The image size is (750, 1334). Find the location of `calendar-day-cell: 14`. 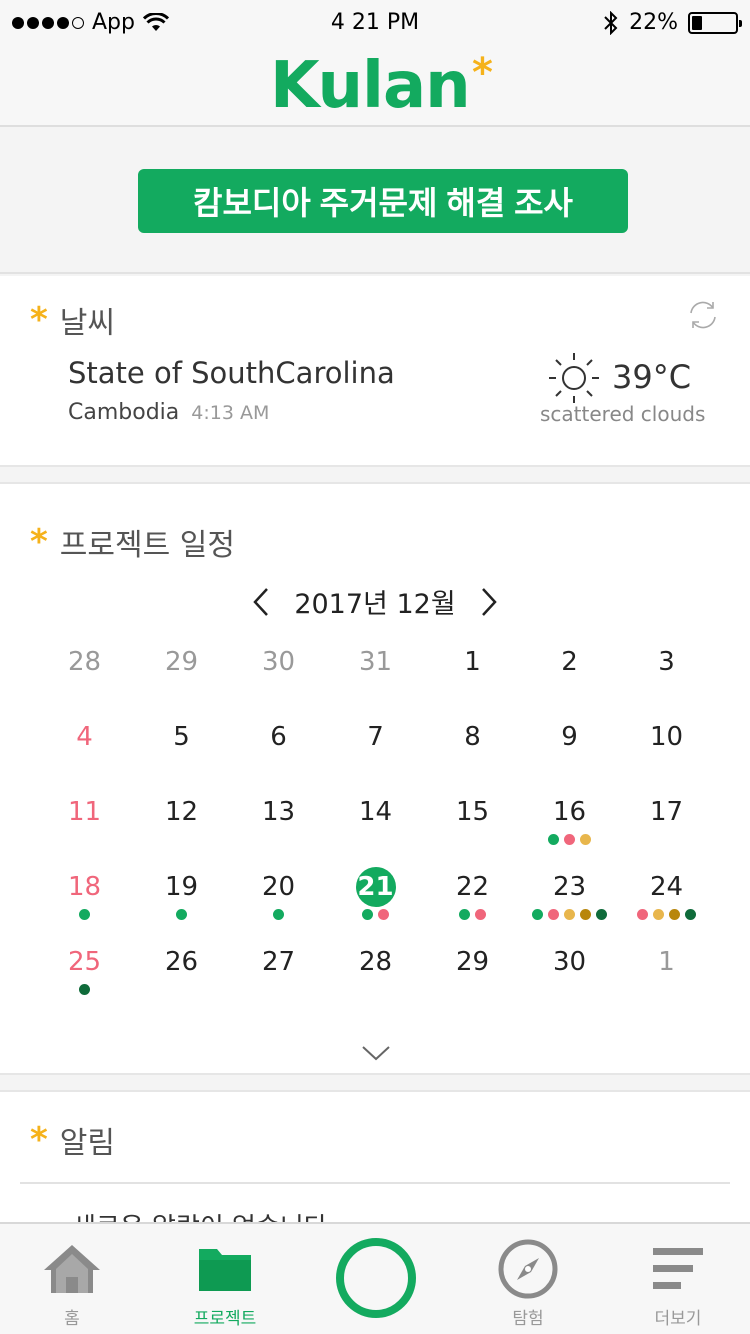

calendar-day-cell: 14 is located at coordinates (375, 829).